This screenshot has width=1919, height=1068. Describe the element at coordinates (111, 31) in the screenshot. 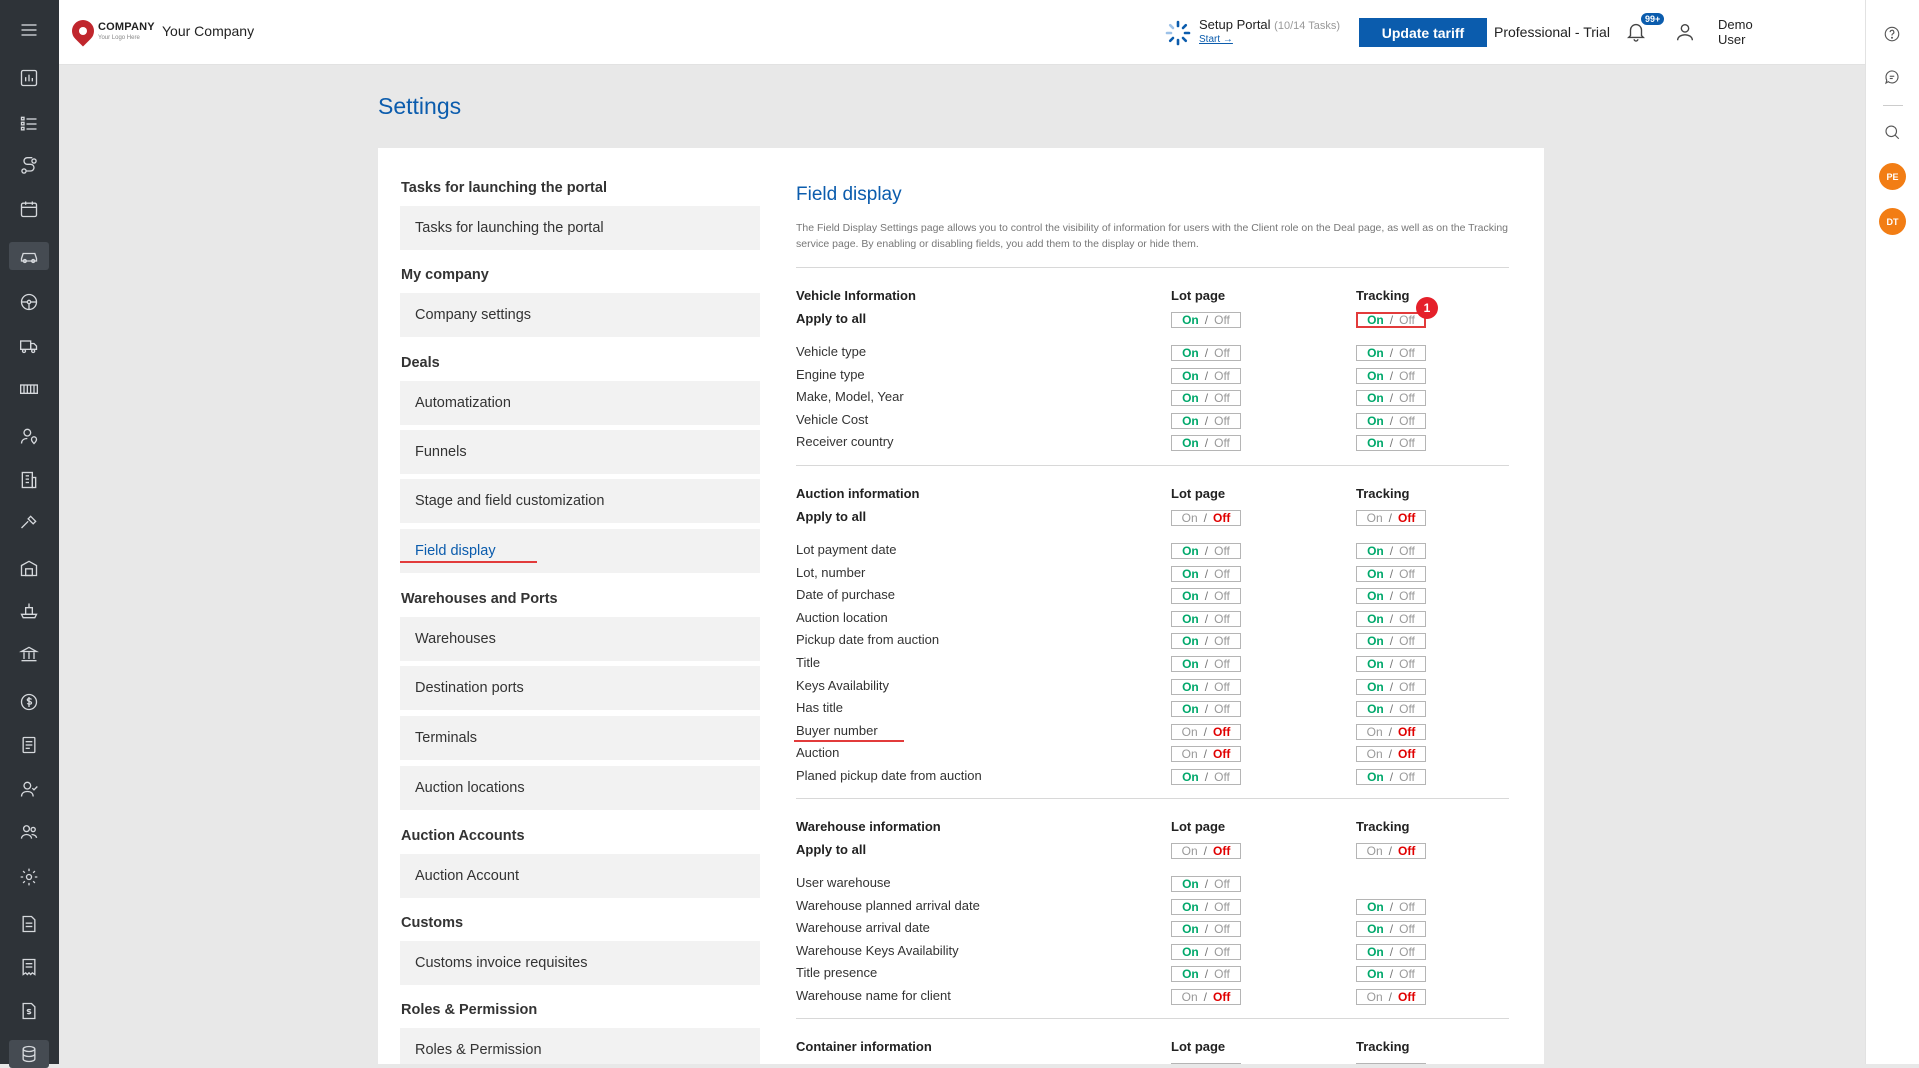

I see `company-logo: COMPANY Your Logo Here` at that location.